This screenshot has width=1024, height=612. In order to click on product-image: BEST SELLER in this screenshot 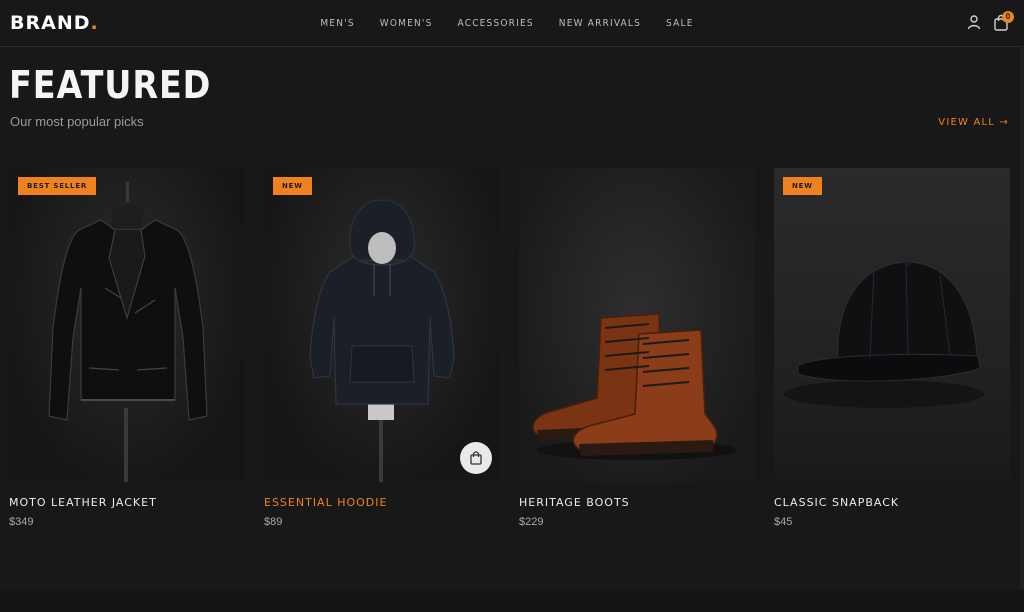, I will do `click(127, 325)`.